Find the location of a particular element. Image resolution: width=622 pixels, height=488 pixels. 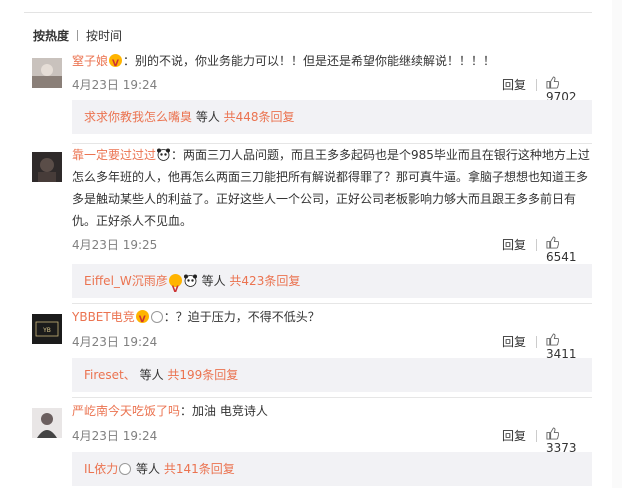

reply-count-link: 共423条回复 is located at coordinates (264, 281).